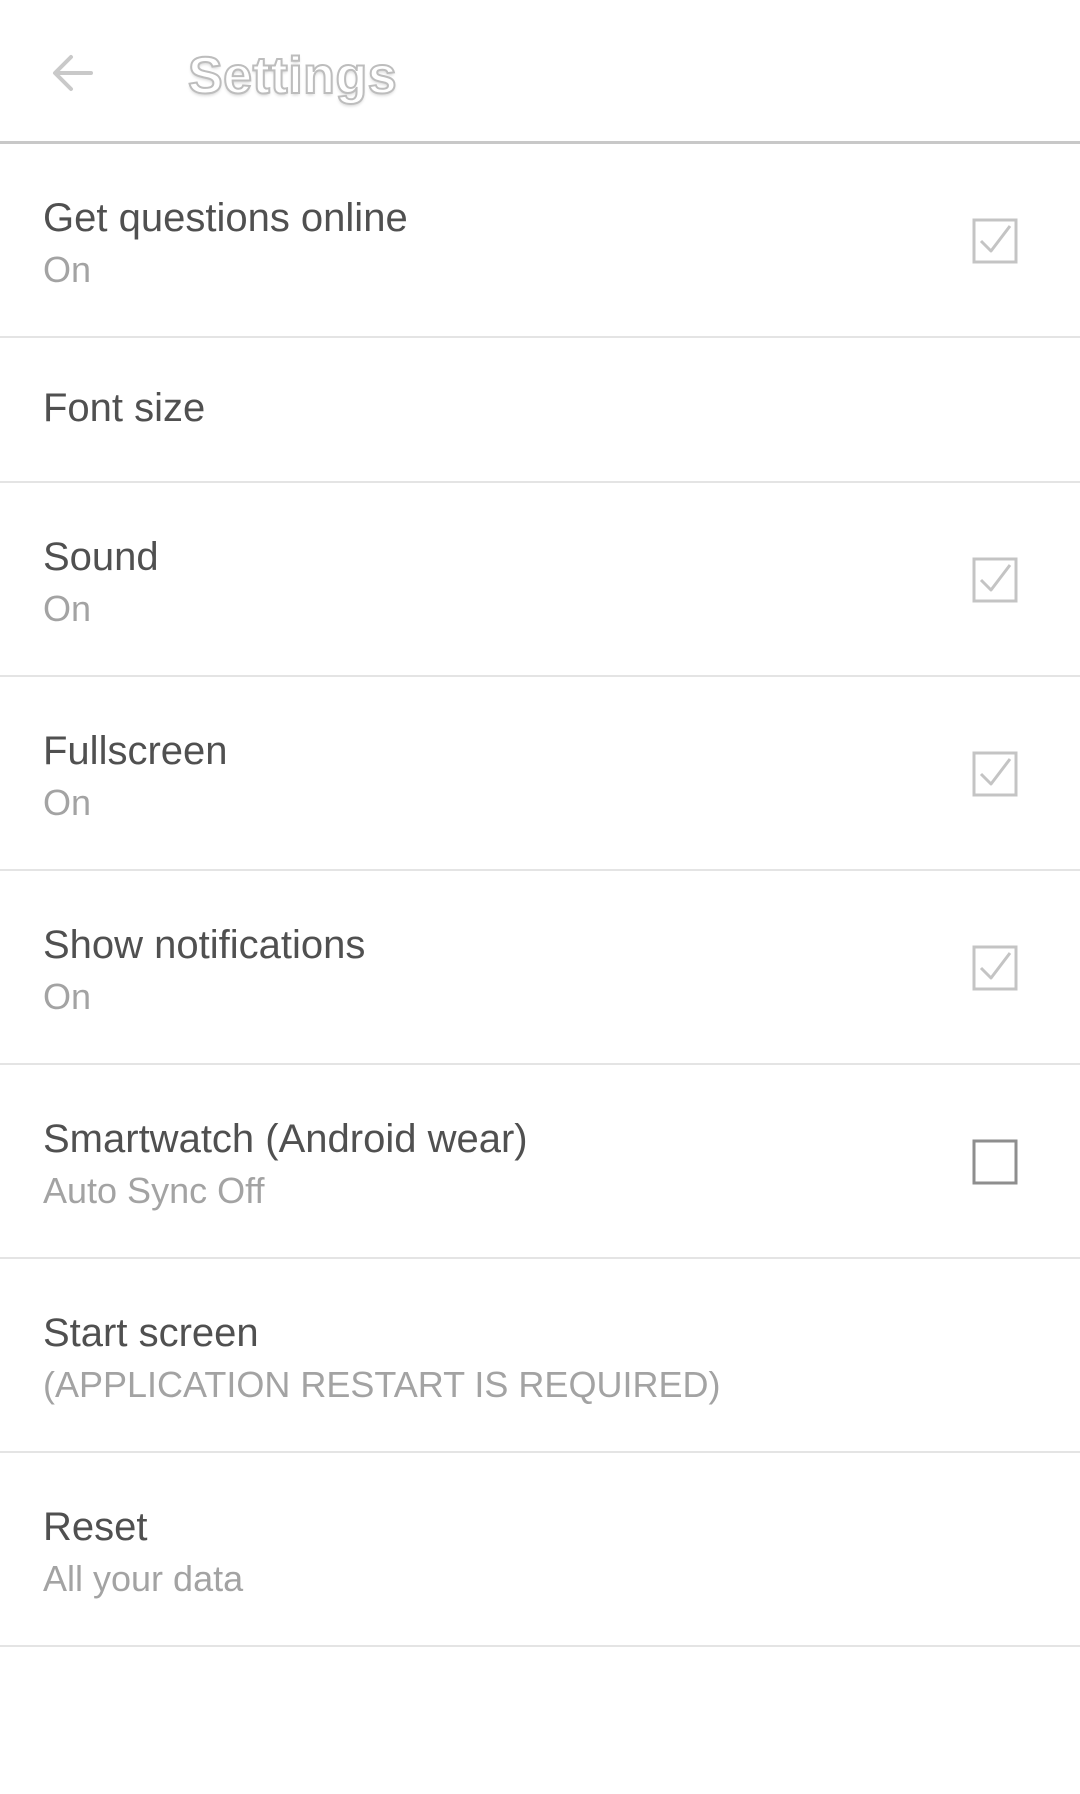  What do you see at coordinates (540, 1162) in the screenshot?
I see `setting-smartwatch: Smartwatch (Android wear) Auto Sync Off` at bounding box center [540, 1162].